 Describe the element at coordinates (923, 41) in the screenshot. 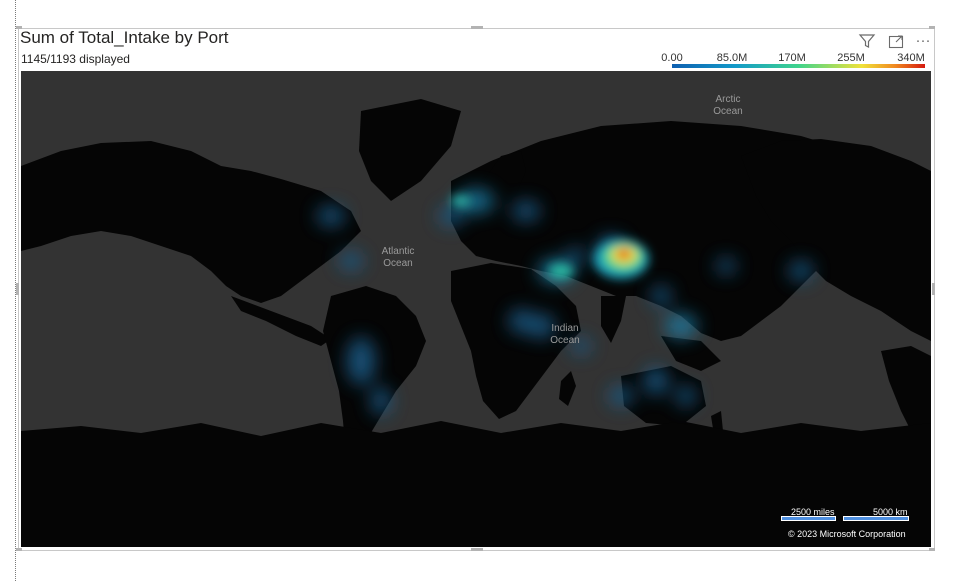

I see `more-options-icon: ···` at that location.